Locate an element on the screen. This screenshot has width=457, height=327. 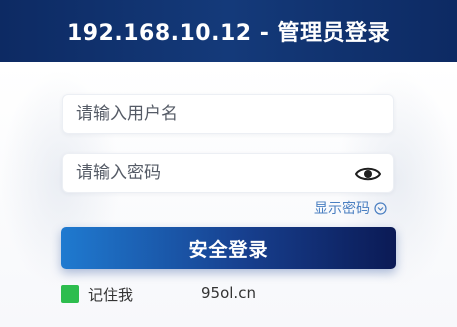
username-field is located at coordinates (228, 114).